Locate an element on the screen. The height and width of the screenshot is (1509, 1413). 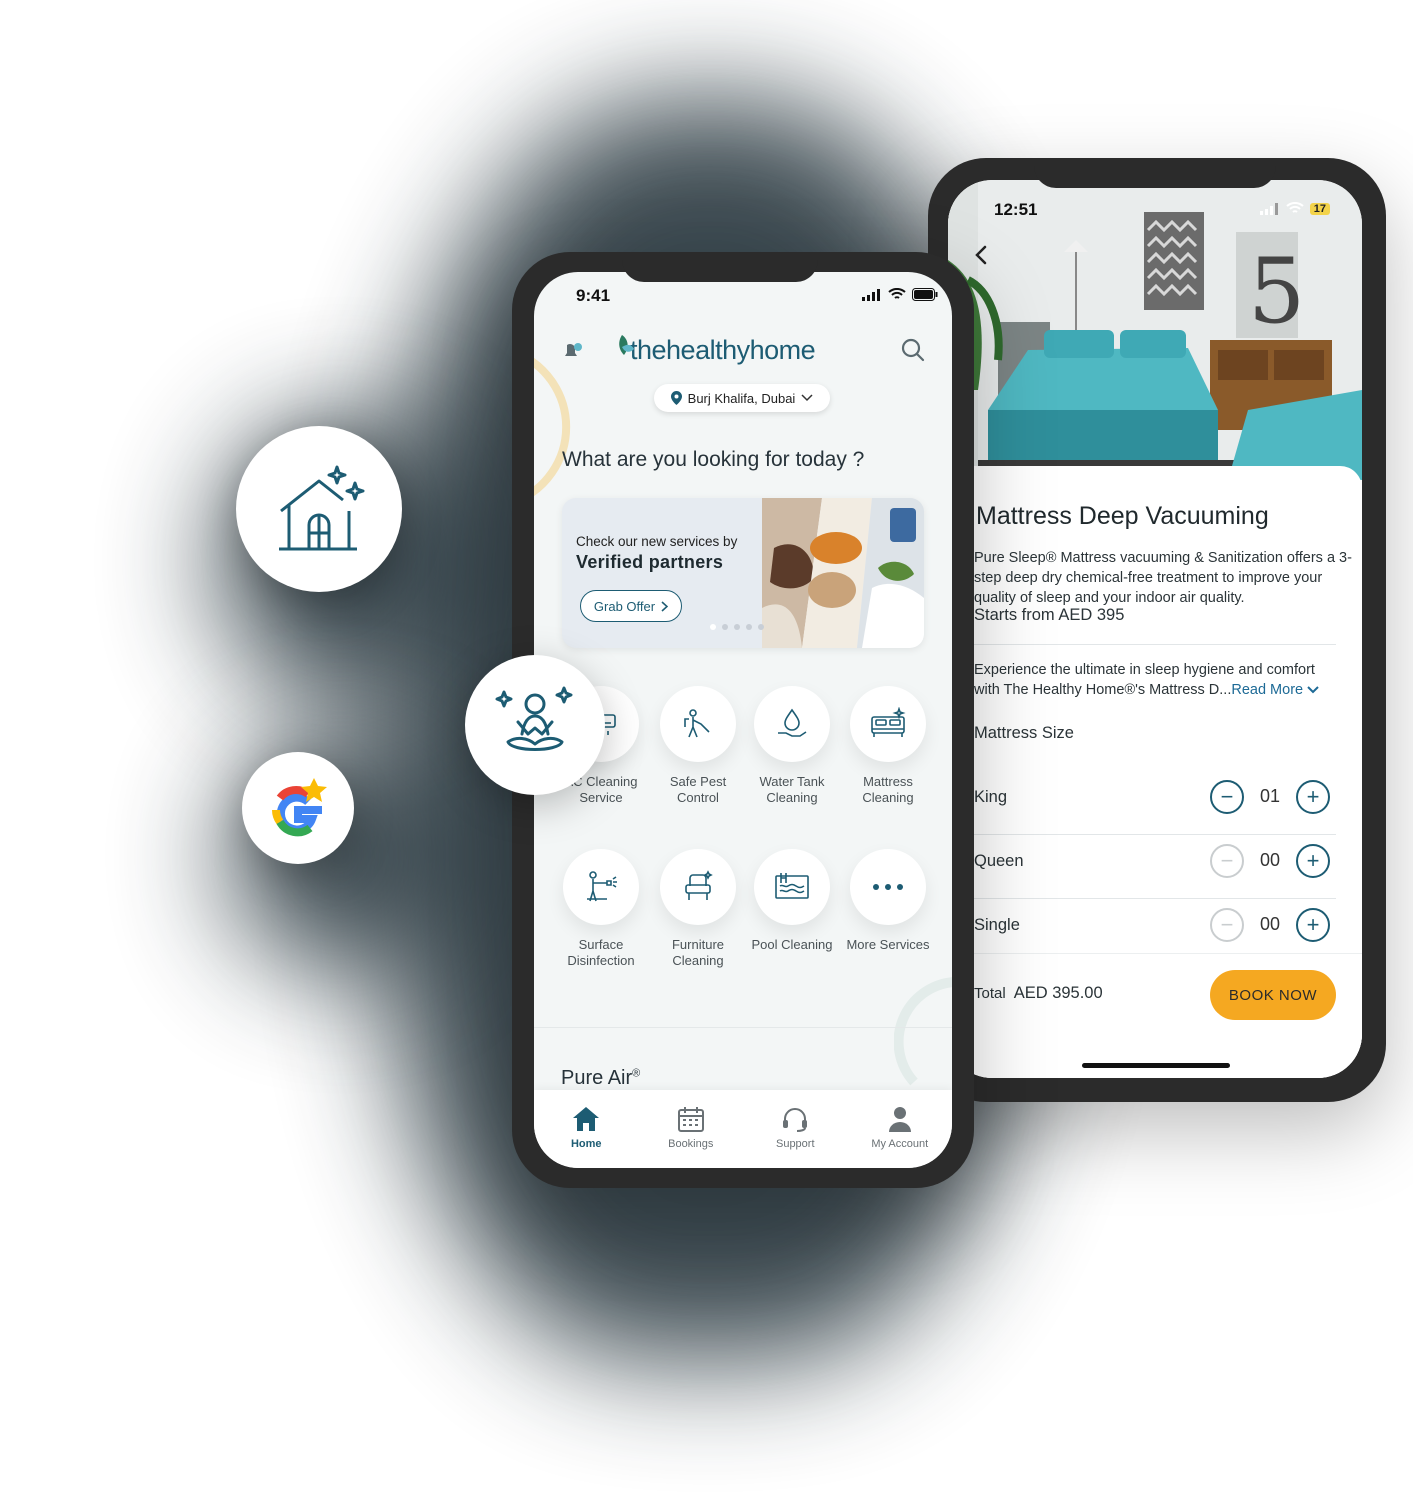
section-title: Pure Air® is located at coordinates (600, 1078).